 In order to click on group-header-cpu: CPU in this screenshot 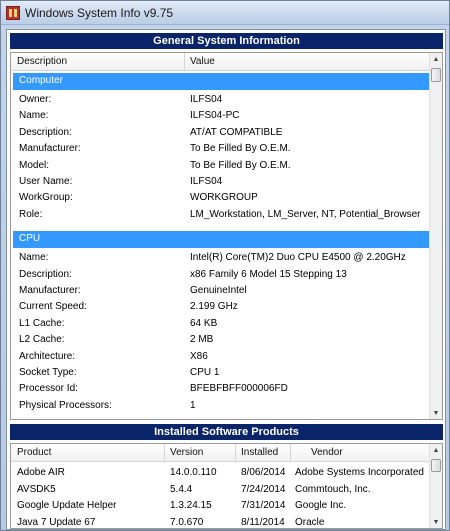, I will do `click(221, 240)`.